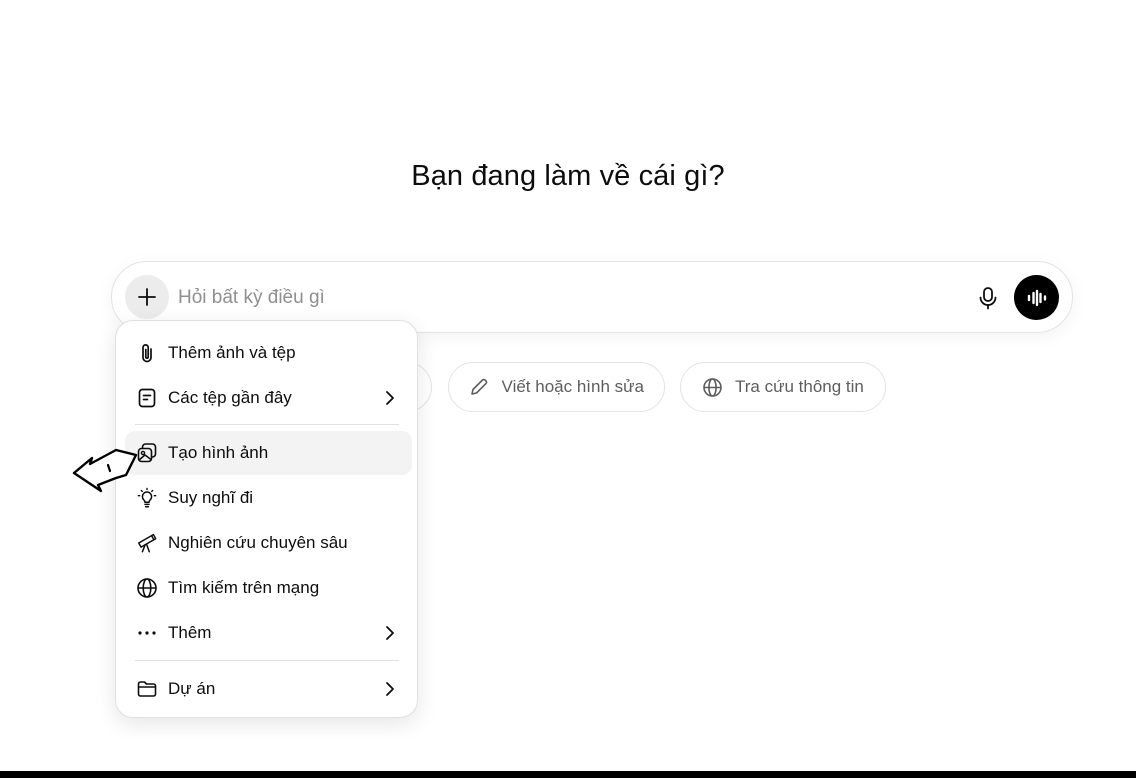 The height and width of the screenshot is (778, 1136). I want to click on voice-mode-button, so click(1036, 297).